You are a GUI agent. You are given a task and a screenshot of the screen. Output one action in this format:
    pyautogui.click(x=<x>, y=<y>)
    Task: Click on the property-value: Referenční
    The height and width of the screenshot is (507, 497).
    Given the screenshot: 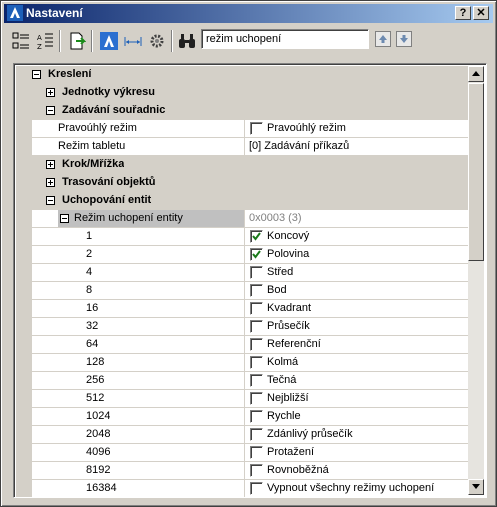 What is the action you would take?
    pyautogui.click(x=356, y=344)
    